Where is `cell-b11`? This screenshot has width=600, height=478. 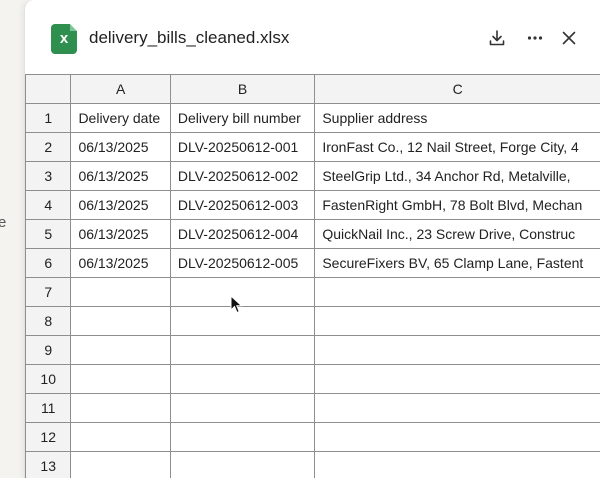 cell-b11 is located at coordinates (242, 408).